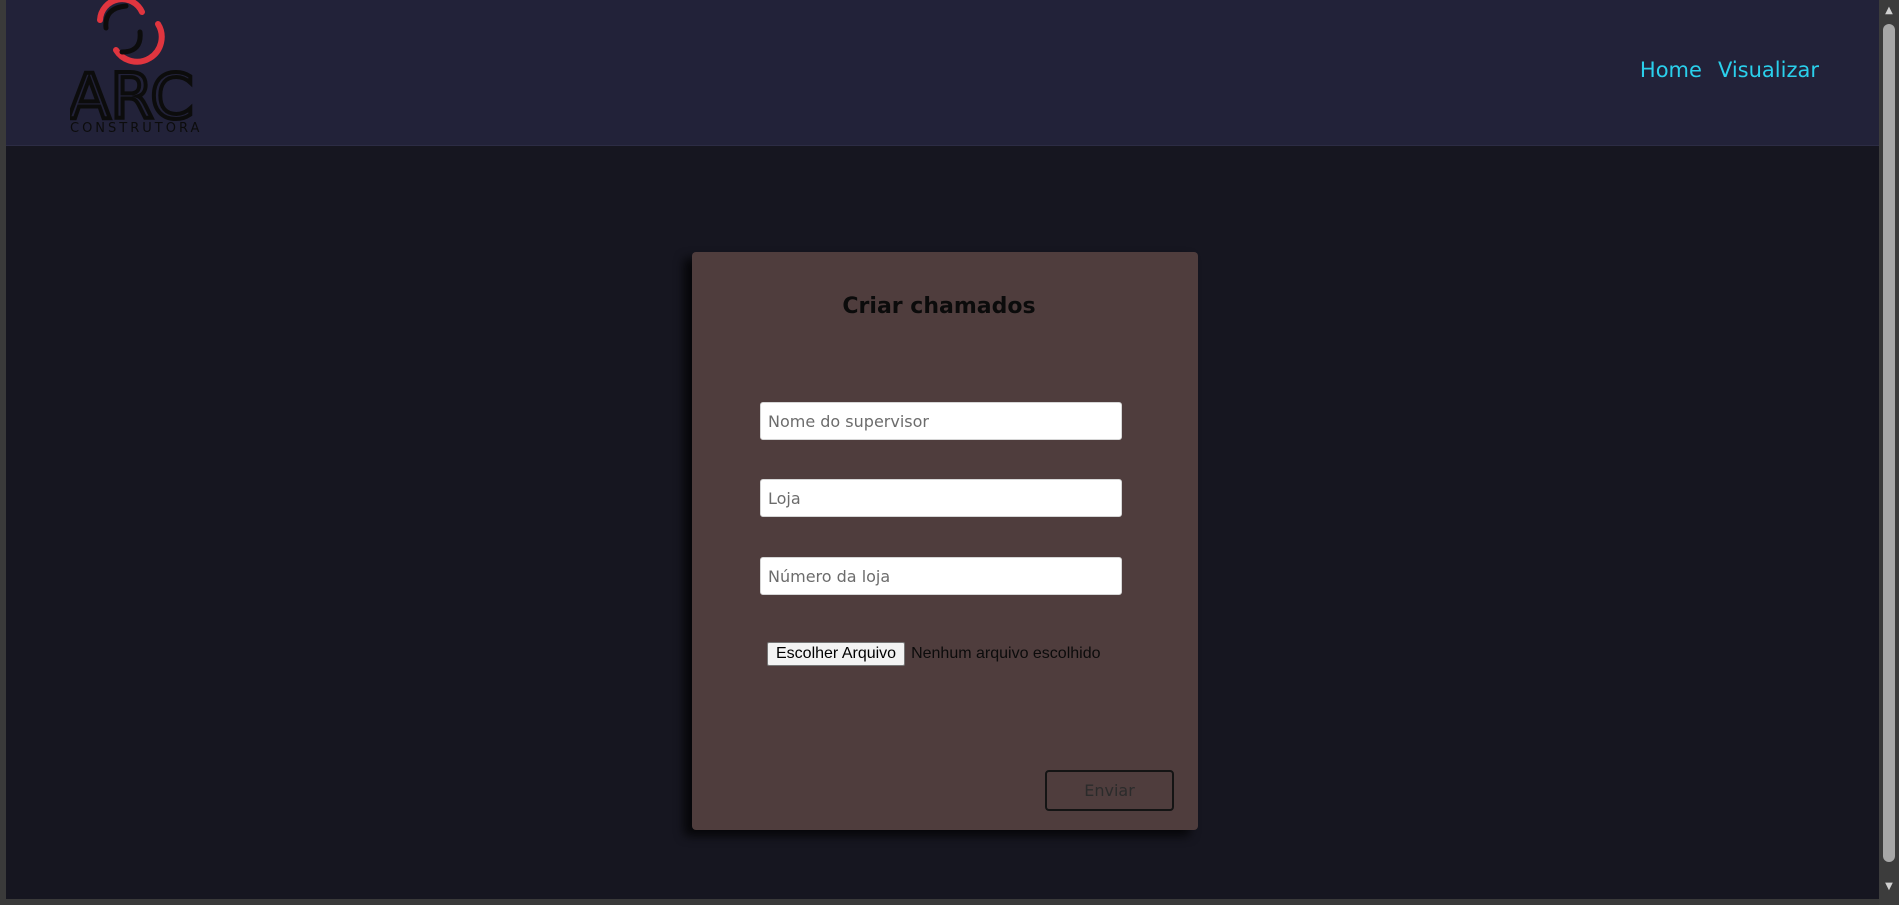 This screenshot has height=905, width=1899. What do you see at coordinates (1889, 887) in the screenshot?
I see `scroll-down-icon: ▼` at bounding box center [1889, 887].